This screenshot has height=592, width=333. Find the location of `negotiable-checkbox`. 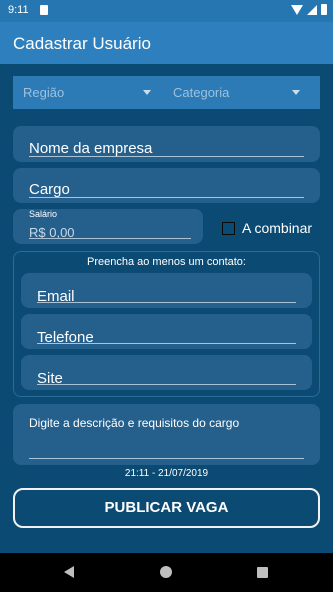

negotiable-checkbox is located at coordinates (228, 228).